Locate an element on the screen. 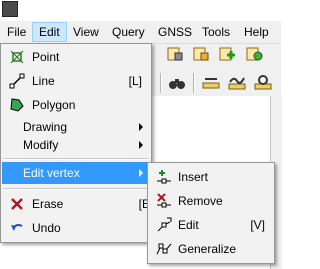 Image resolution: width=320 pixels, height=269 pixels. layer-new-icon is located at coordinates (227, 54).